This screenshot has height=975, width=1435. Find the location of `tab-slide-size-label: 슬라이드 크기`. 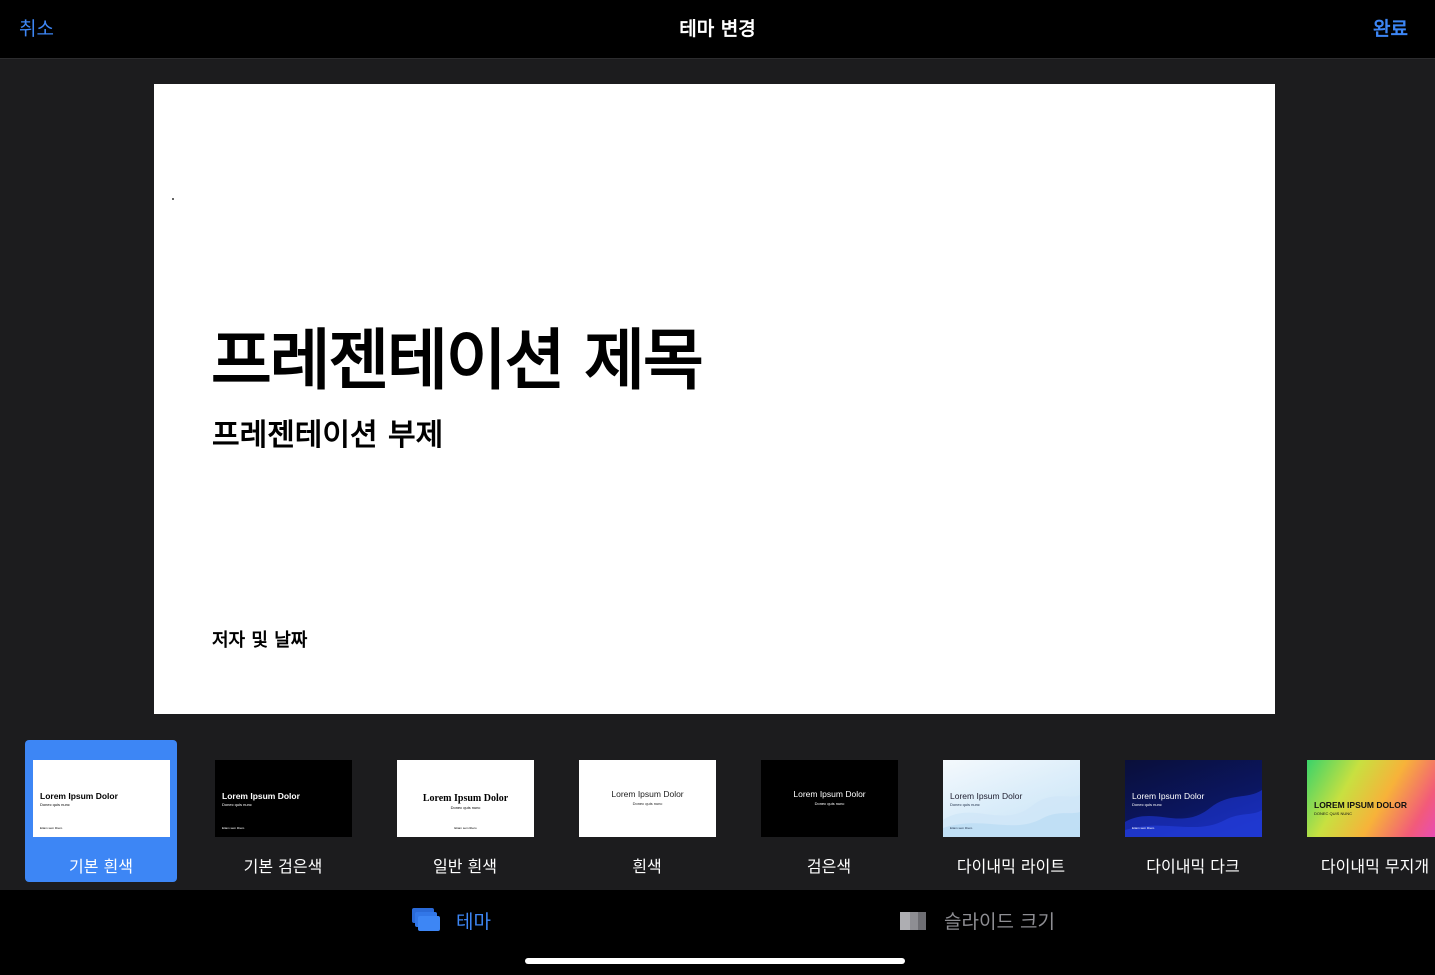

tab-slide-size-label: 슬라이드 크기 is located at coordinates (999, 922).